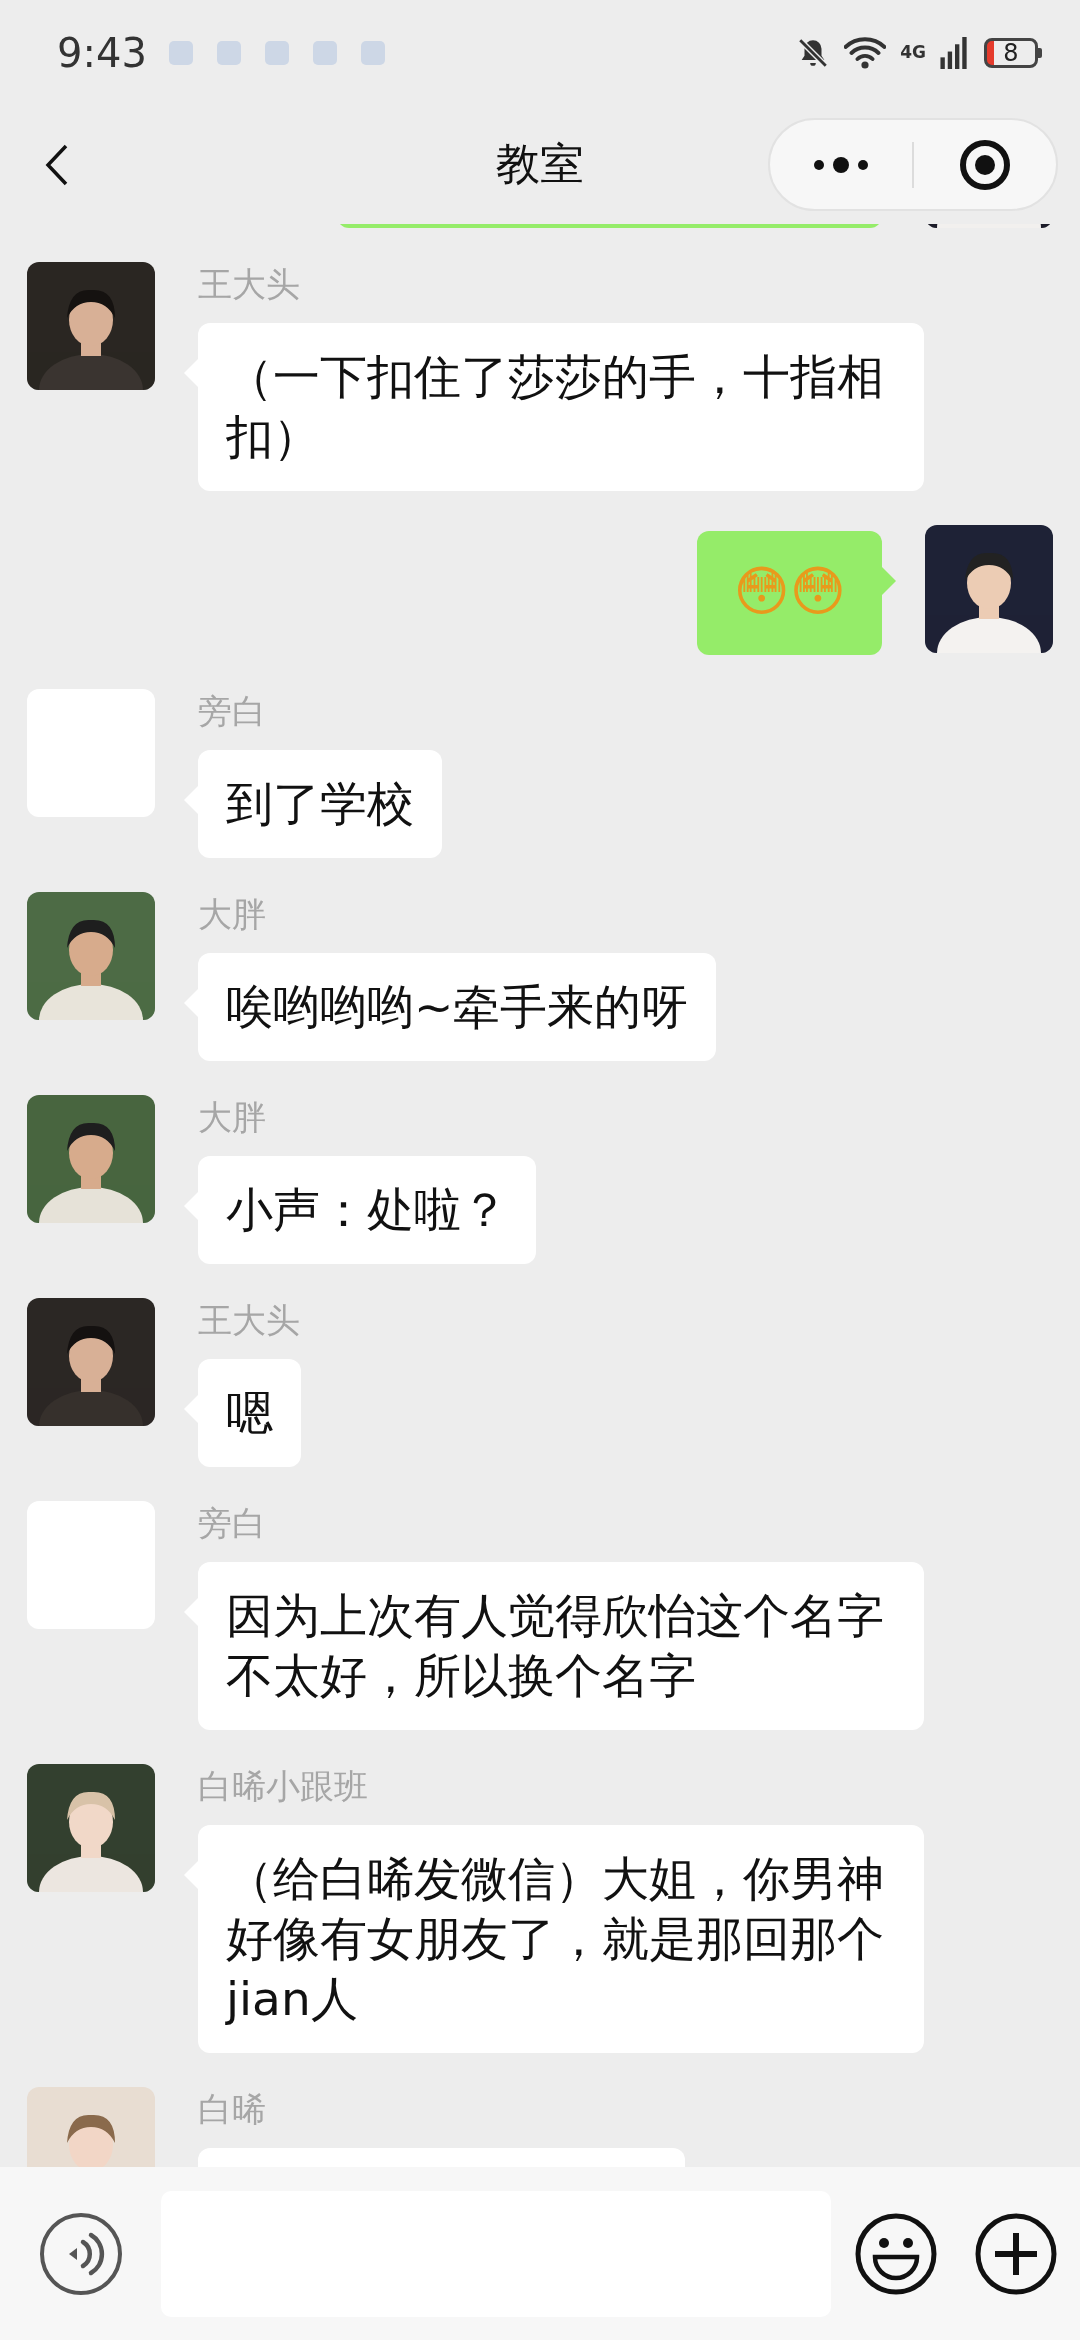 The height and width of the screenshot is (2340, 1080). I want to click on signal-icon, so click(955, 52).